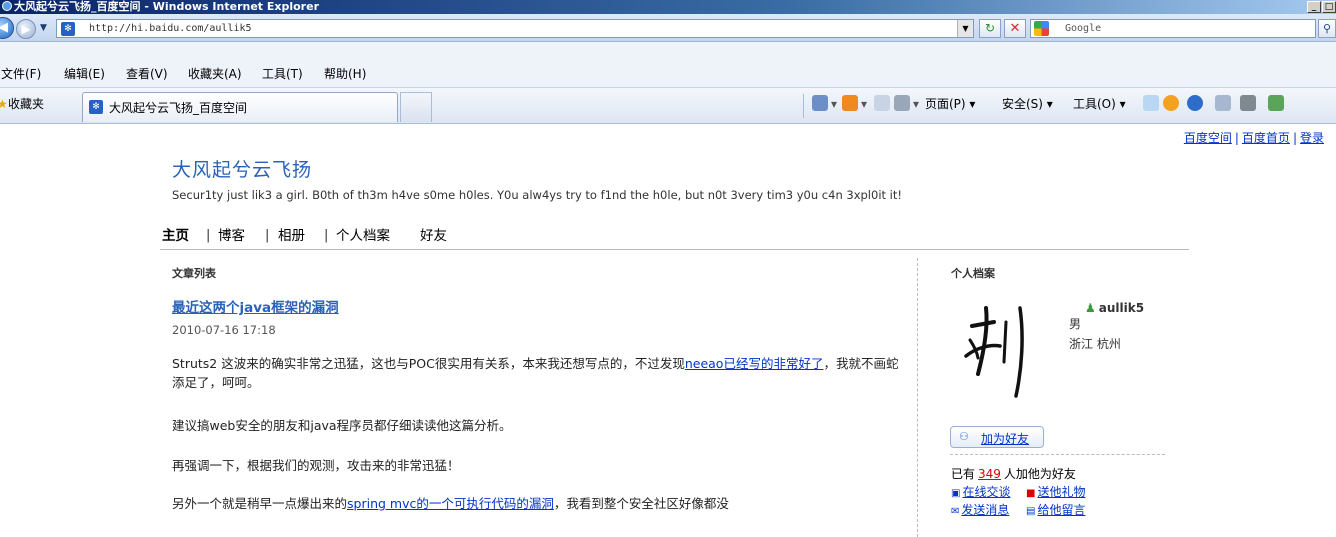 The height and width of the screenshot is (537, 1336). What do you see at coordinates (963, 474) in the screenshot?
I see `friends-prefix: 已有` at bounding box center [963, 474].